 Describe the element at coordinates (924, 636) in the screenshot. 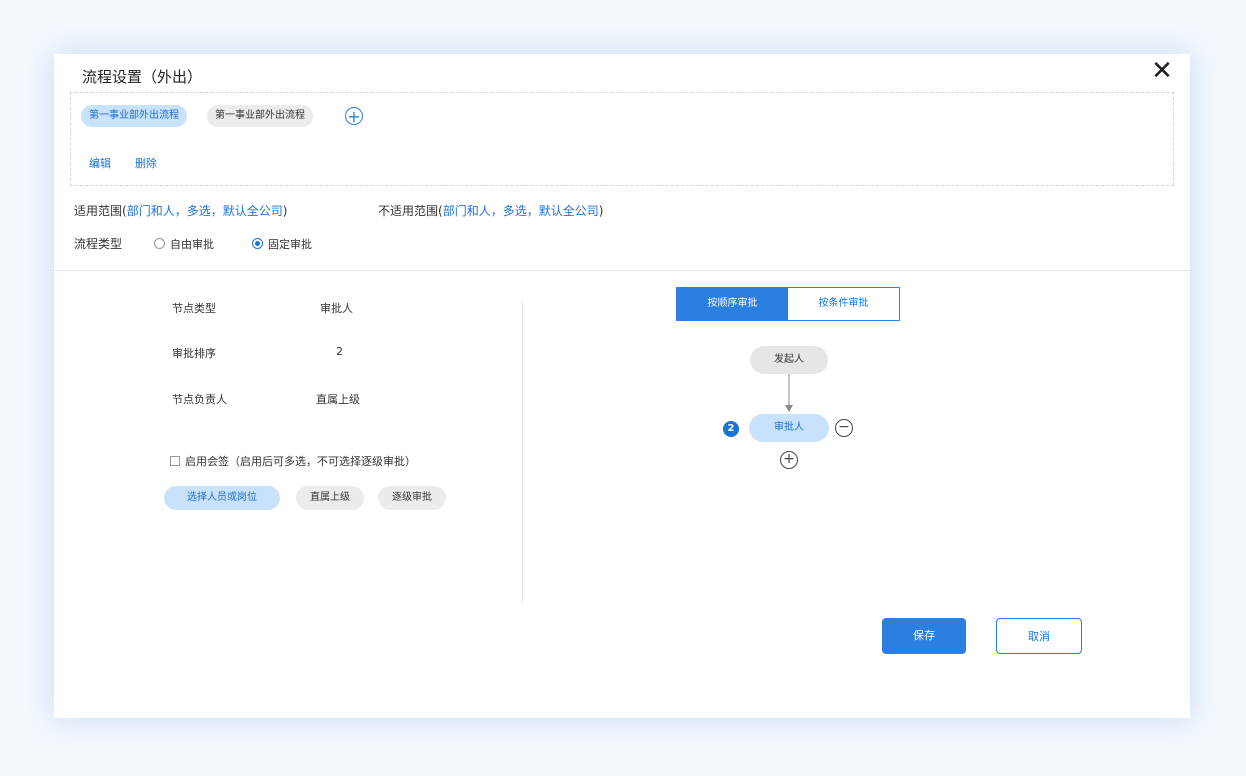

I see `save-button: 保存` at that location.